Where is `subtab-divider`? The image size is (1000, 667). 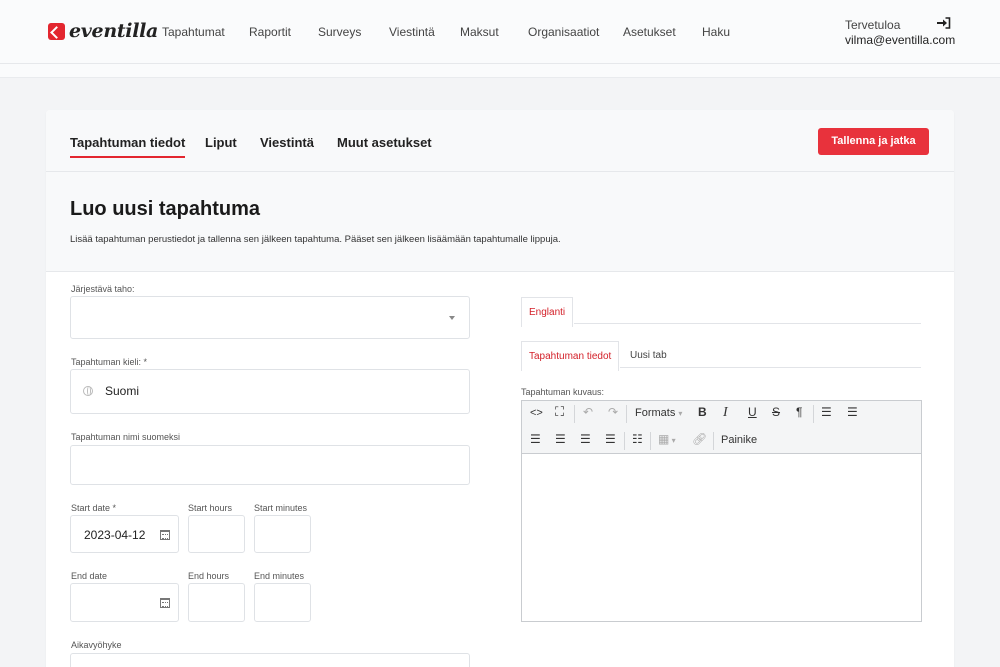 subtab-divider is located at coordinates (770, 367).